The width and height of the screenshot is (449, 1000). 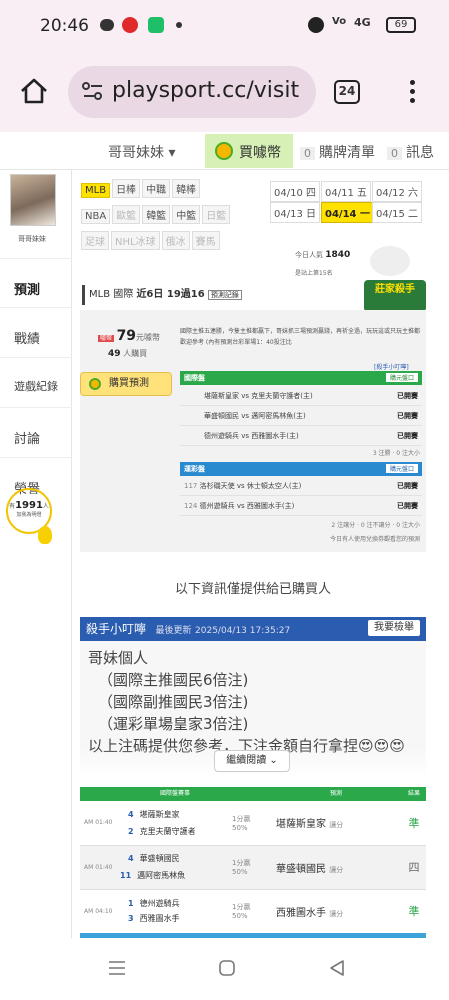 What do you see at coordinates (126, 188) in the screenshot?
I see `league-tag: 日棒` at bounding box center [126, 188].